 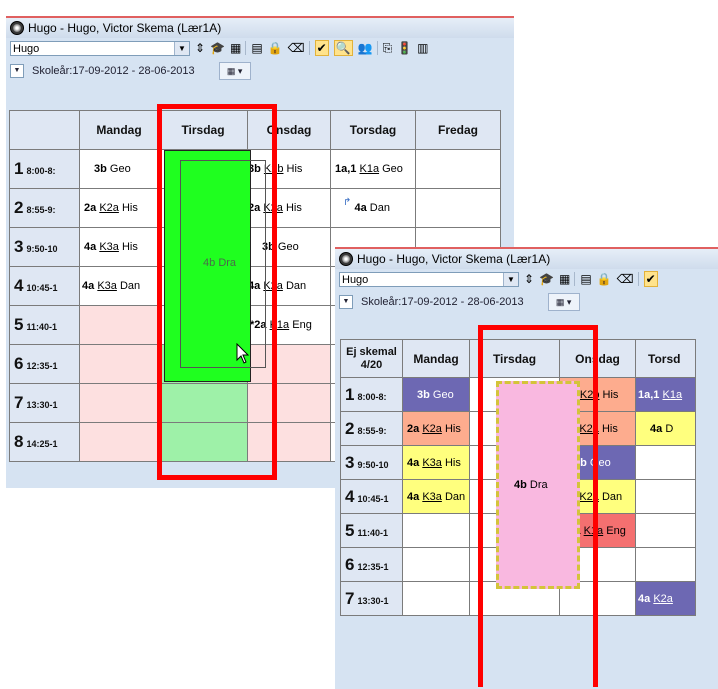 What do you see at coordinates (458, 130) in the screenshot?
I see `day-header: Fredag` at bounding box center [458, 130].